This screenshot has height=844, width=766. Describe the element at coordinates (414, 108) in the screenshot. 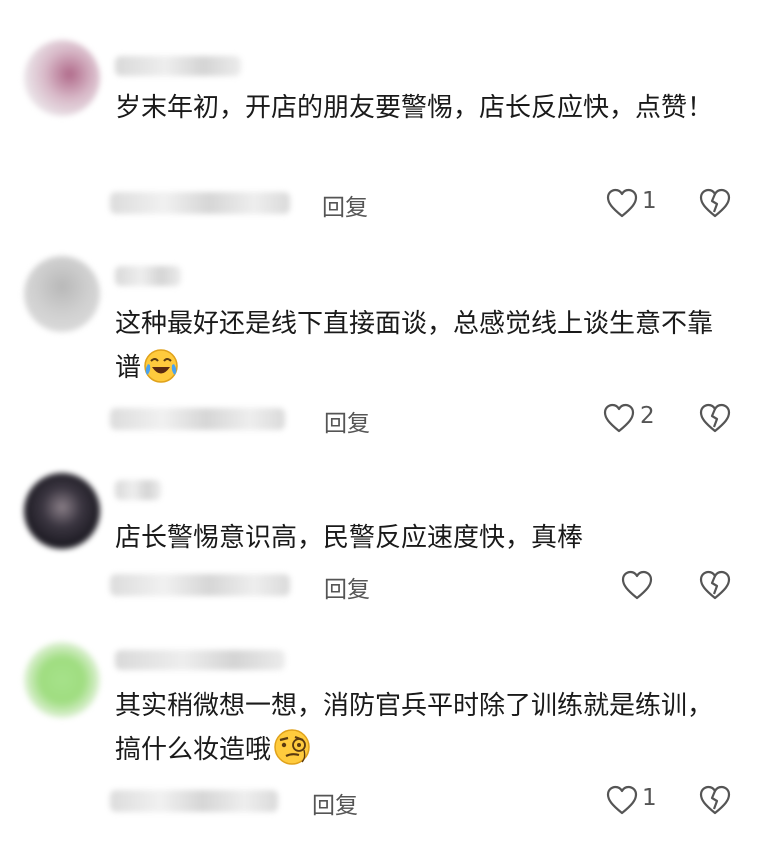

I see `comment-text: 岁末年初，开店的朋友要警惕，店长反应快，点赞！` at that location.